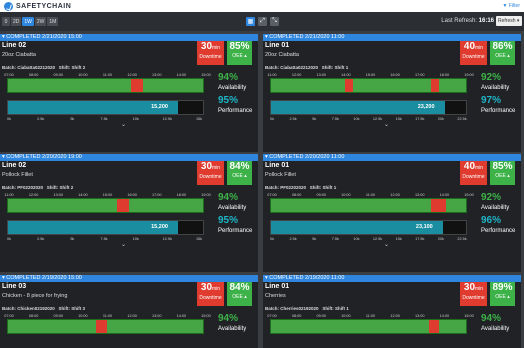  I want to click on hour-tick: 18:00, so click(444, 75).